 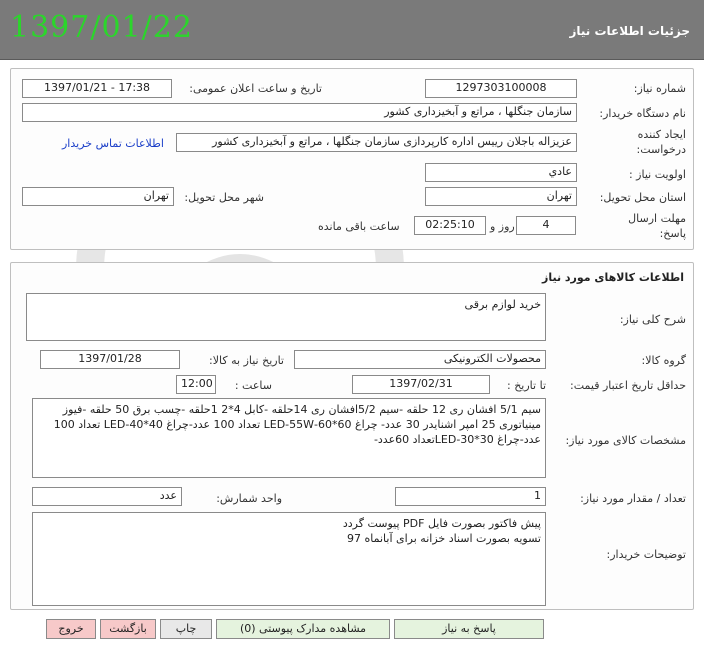 I want to click on need-number-label: شماره نیاز:, so click(x=659, y=88).